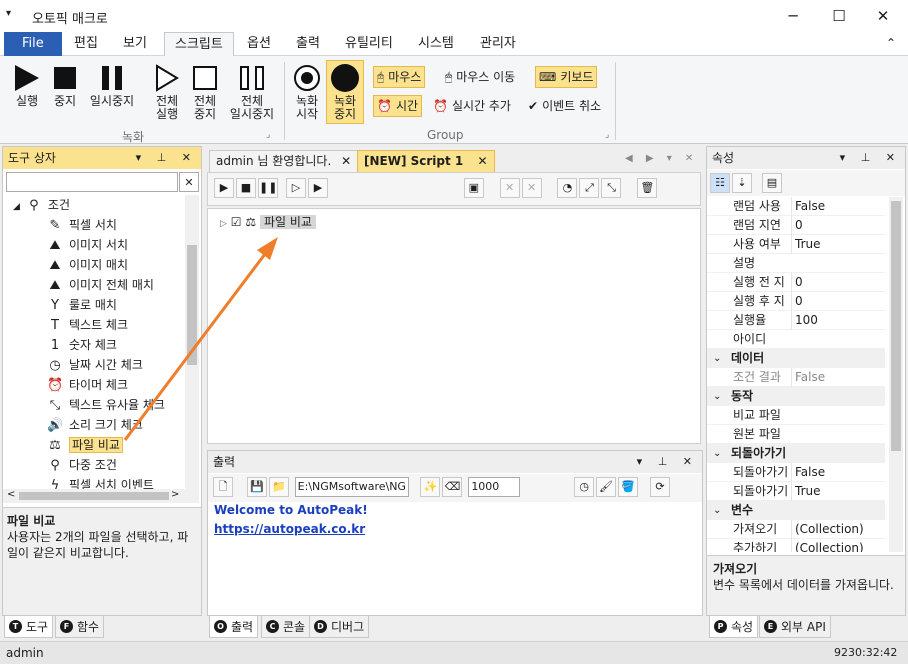 This screenshot has height=664, width=908. What do you see at coordinates (454, 652) in the screenshot?
I see `status-bar: admin 9230:32:42` at bounding box center [454, 652].